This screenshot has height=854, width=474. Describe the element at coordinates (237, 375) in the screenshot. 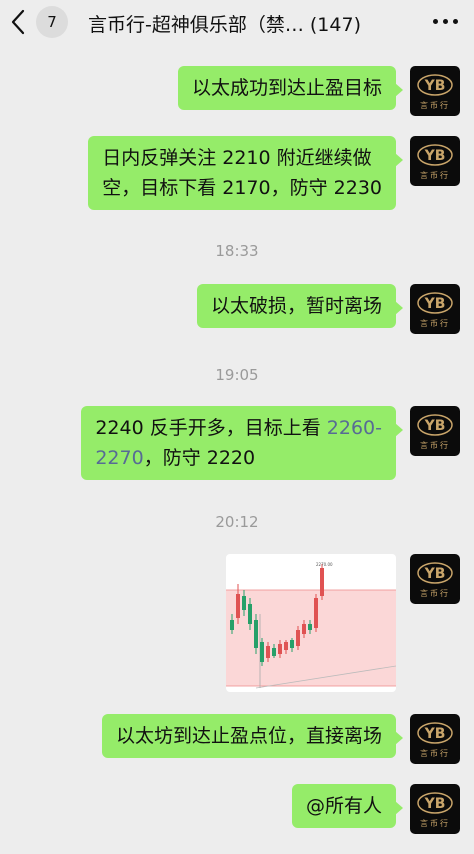

I see `timestamp: 19:05` at that location.